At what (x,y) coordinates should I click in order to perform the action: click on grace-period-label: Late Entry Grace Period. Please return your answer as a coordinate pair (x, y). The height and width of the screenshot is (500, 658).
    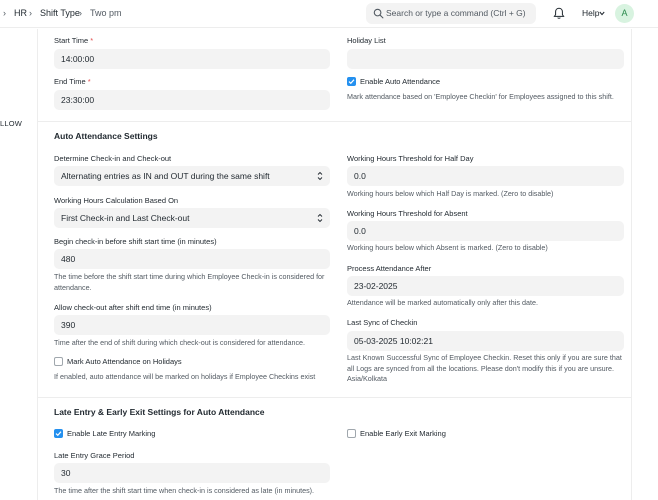
    Looking at the image, I should click on (94, 455).